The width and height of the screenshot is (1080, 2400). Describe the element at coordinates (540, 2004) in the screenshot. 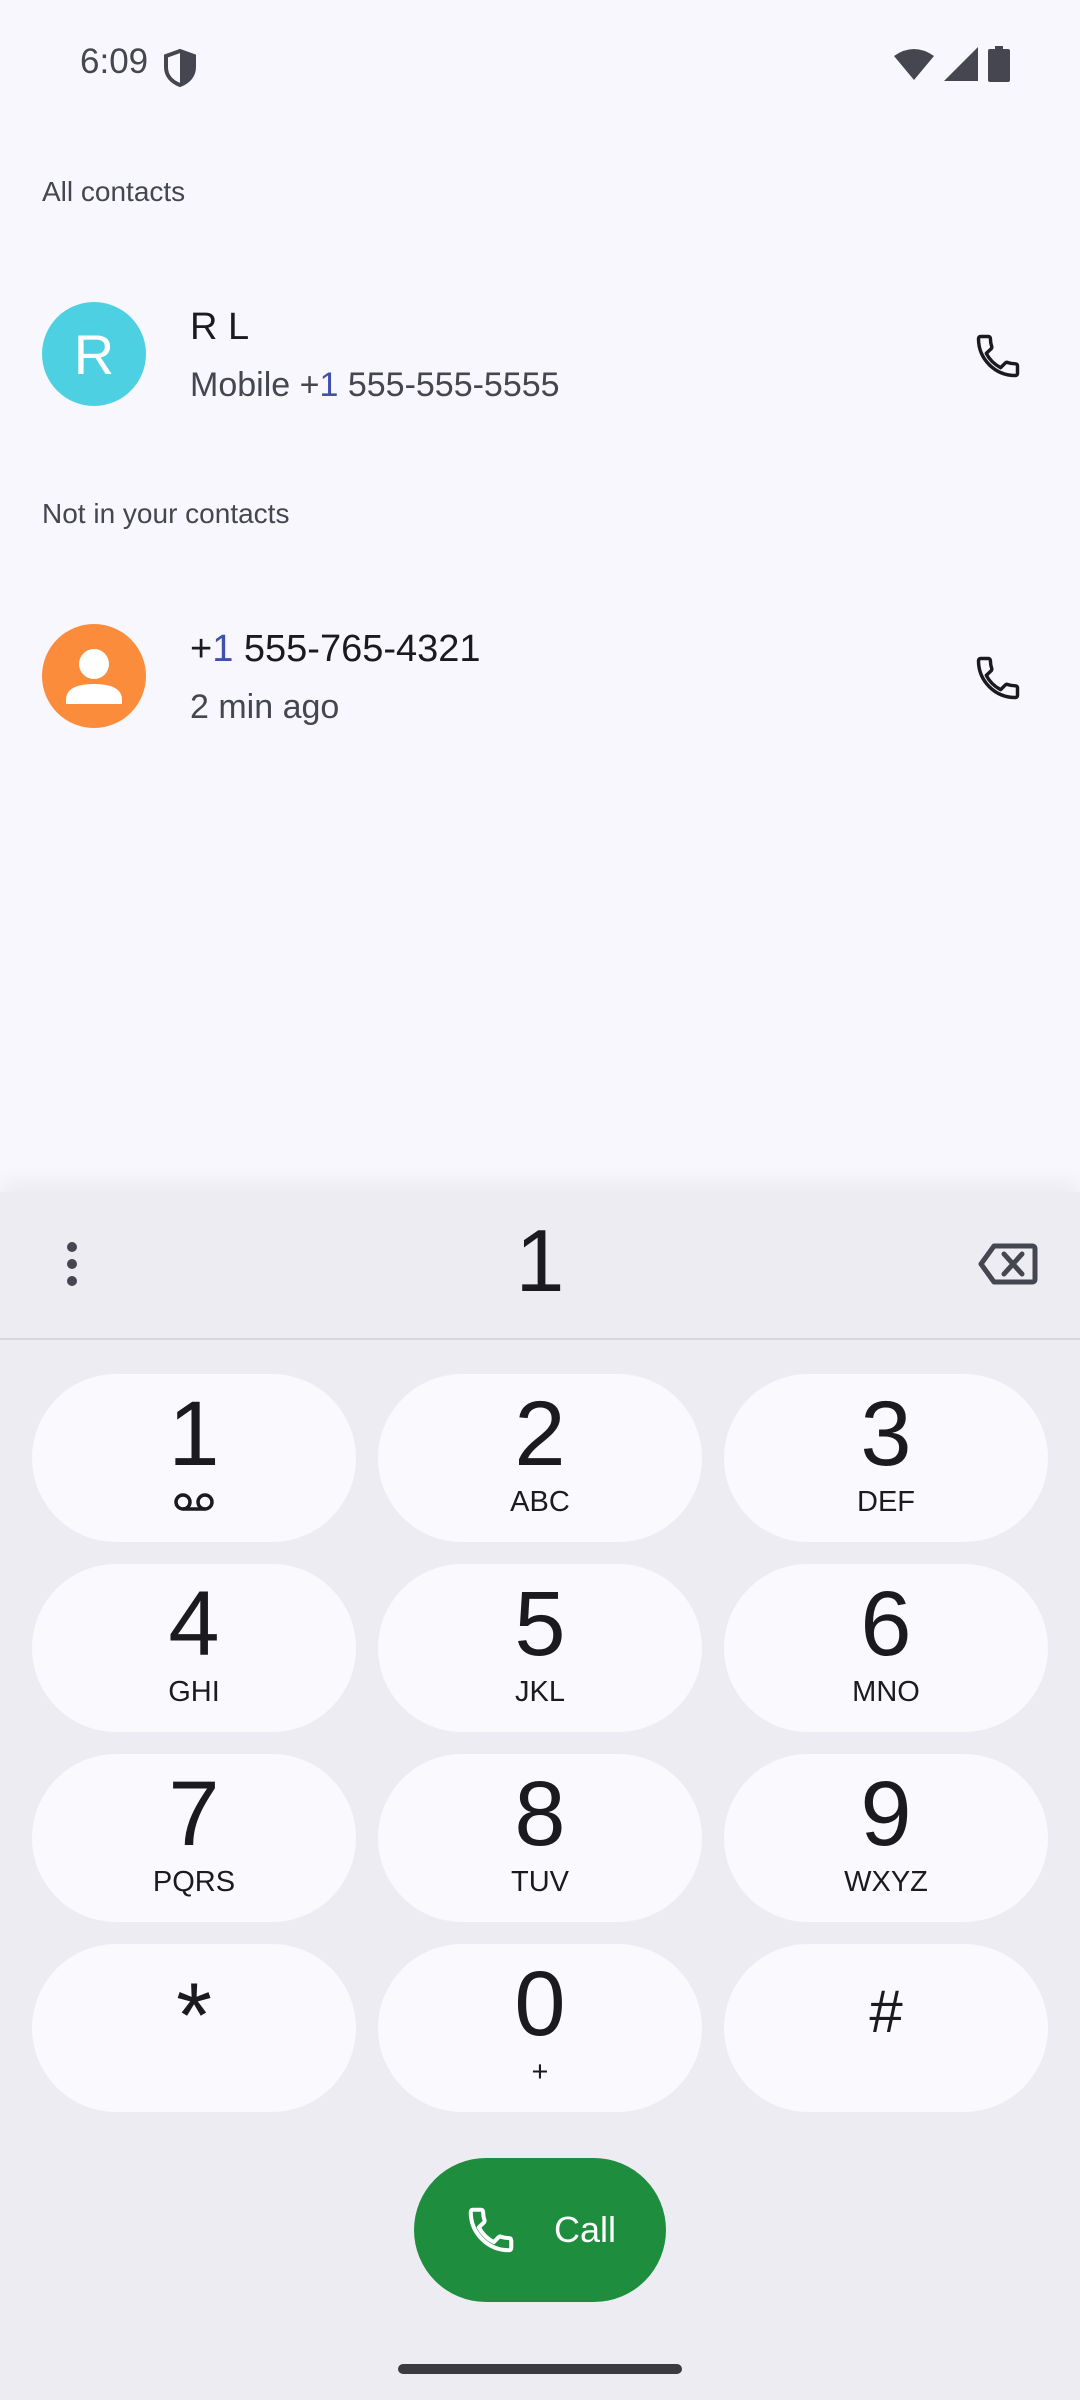

I see `key-digit: 0` at that location.